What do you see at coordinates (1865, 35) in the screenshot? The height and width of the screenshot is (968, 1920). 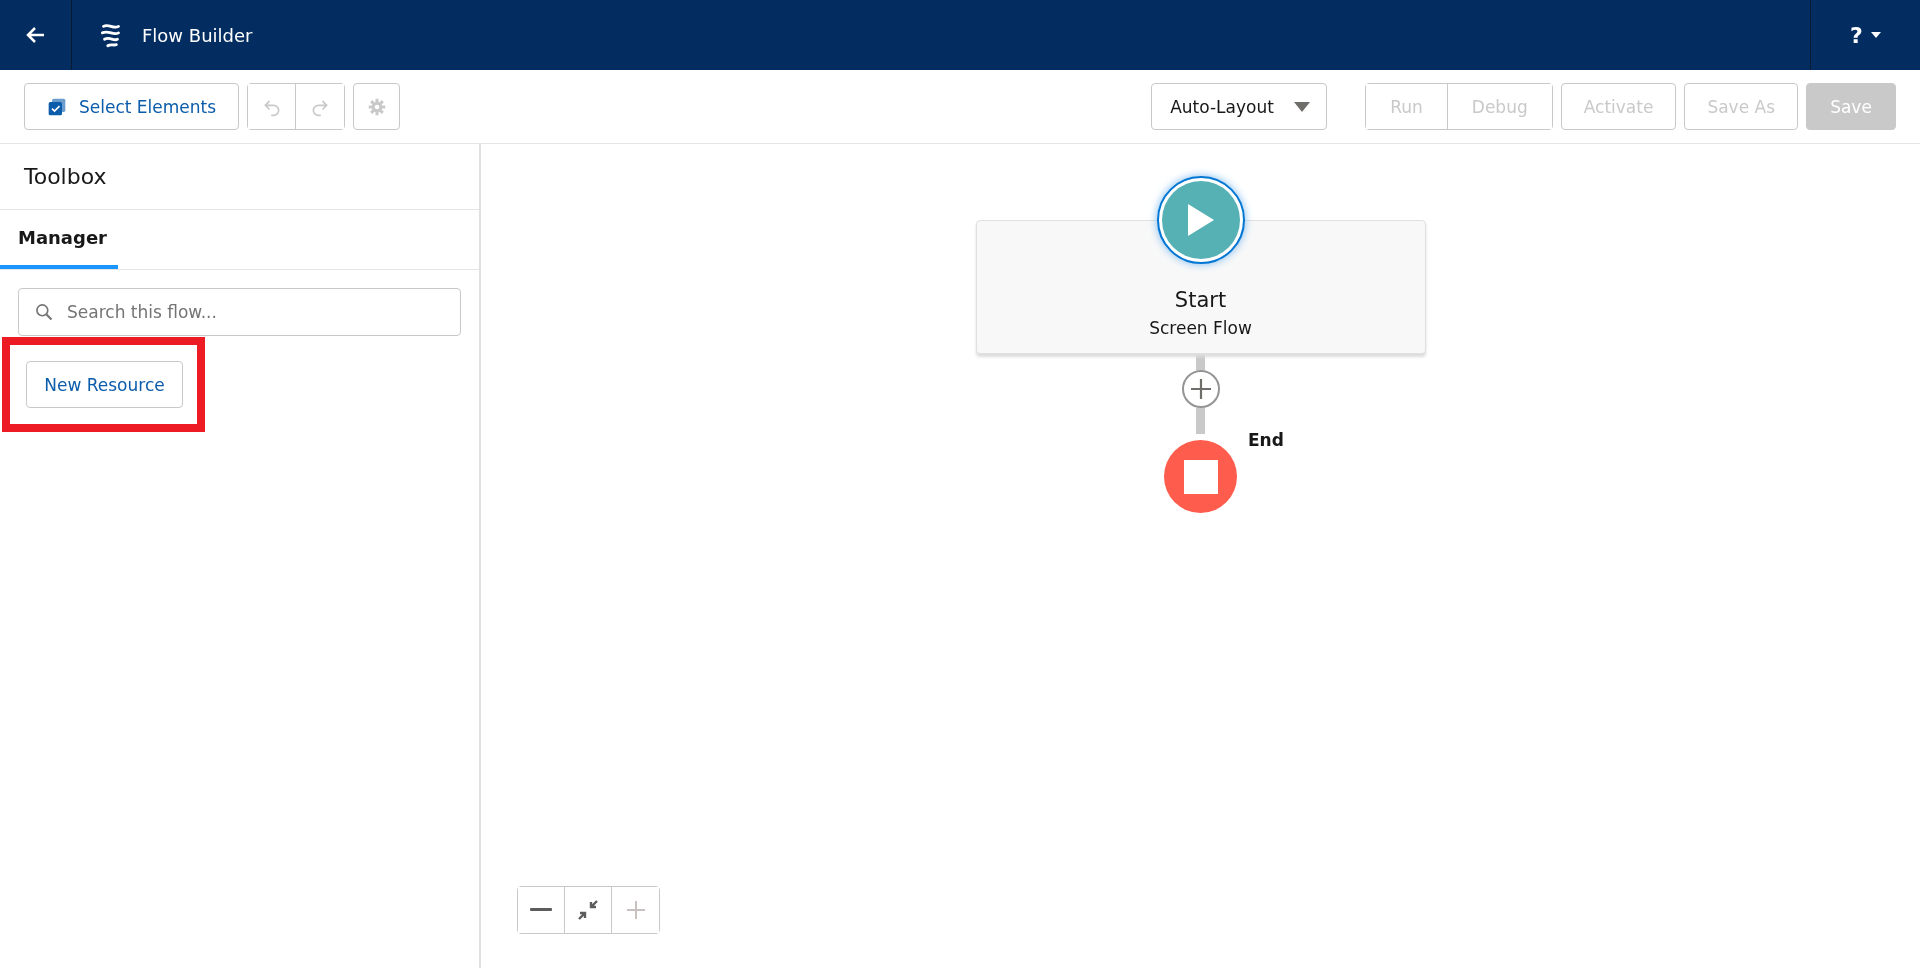 I see `help-menu-button: ?` at bounding box center [1865, 35].